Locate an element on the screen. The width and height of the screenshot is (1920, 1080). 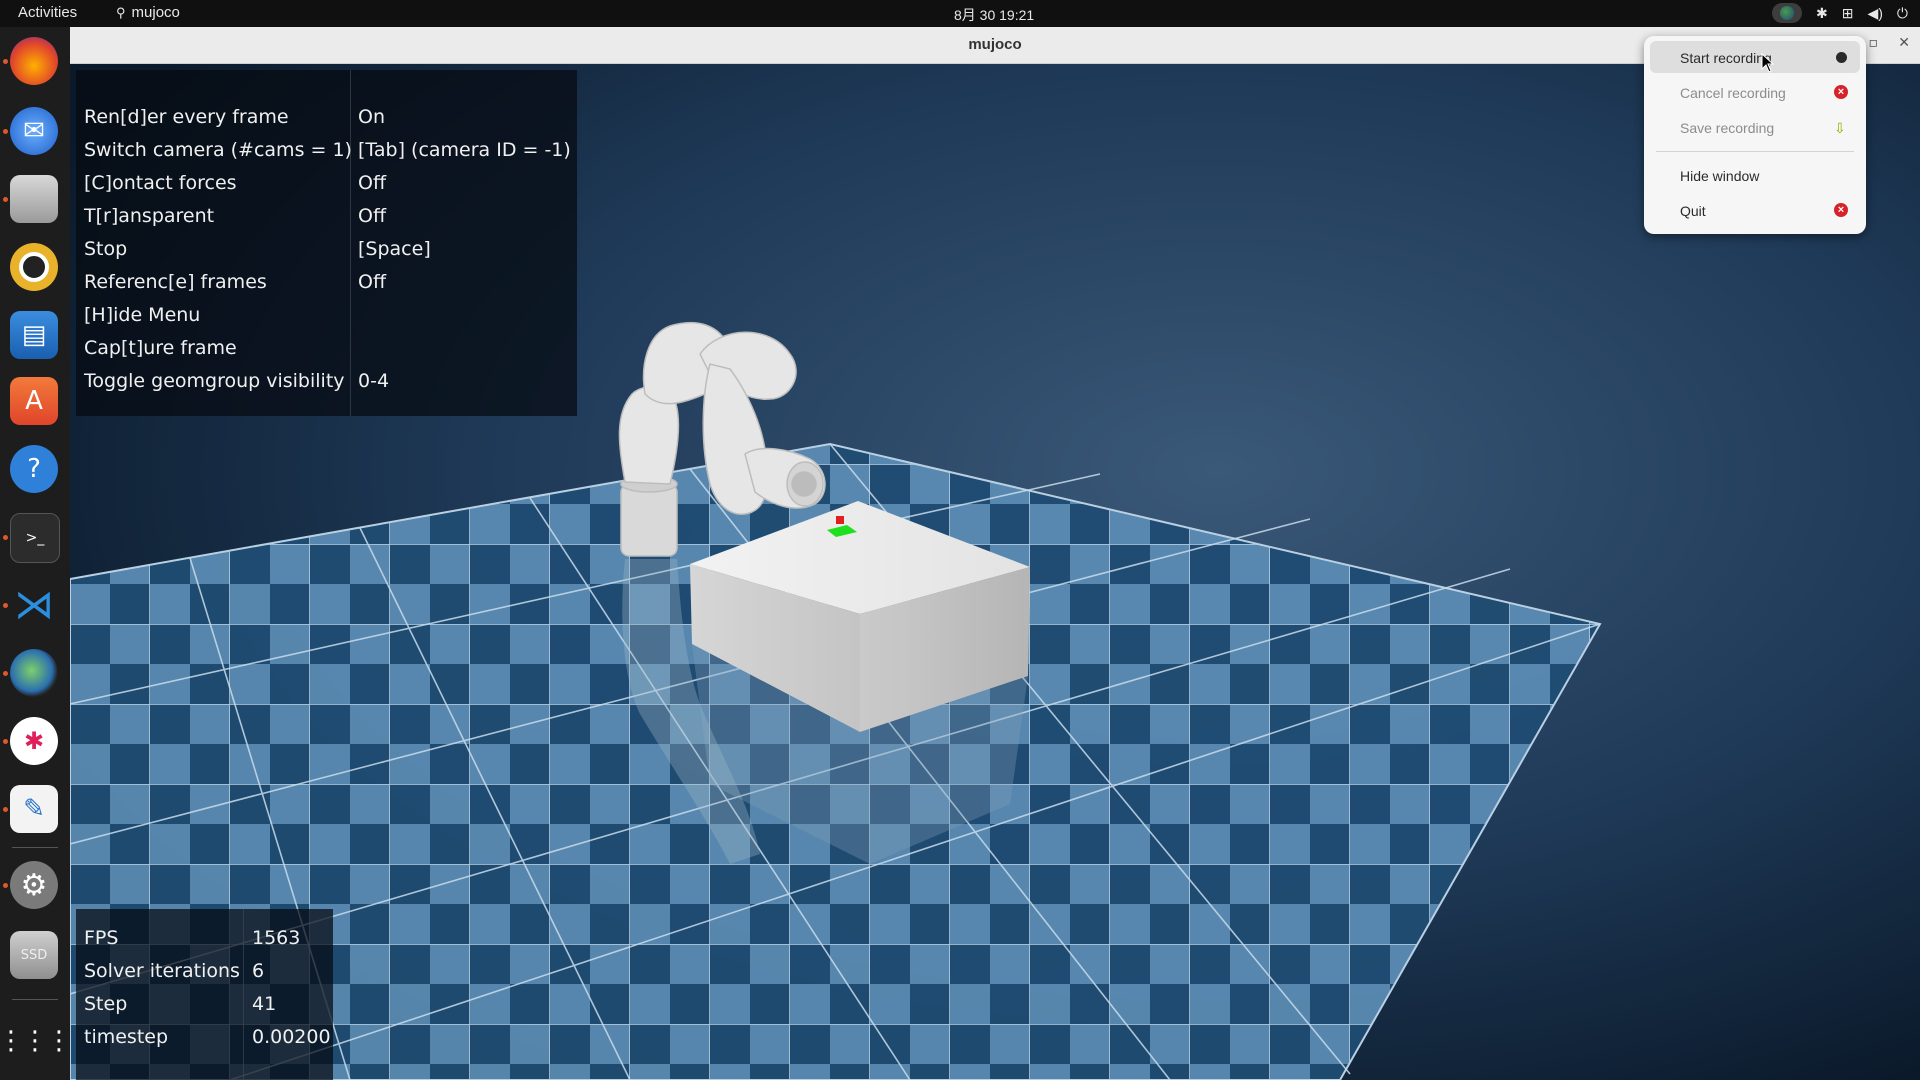
help-icon: ? is located at coordinates (34, 469).